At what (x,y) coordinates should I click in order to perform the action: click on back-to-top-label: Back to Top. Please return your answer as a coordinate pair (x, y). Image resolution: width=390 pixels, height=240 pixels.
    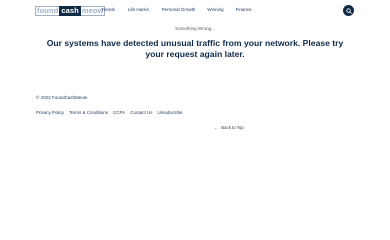
    Looking at the image, I should click on (232, 127).